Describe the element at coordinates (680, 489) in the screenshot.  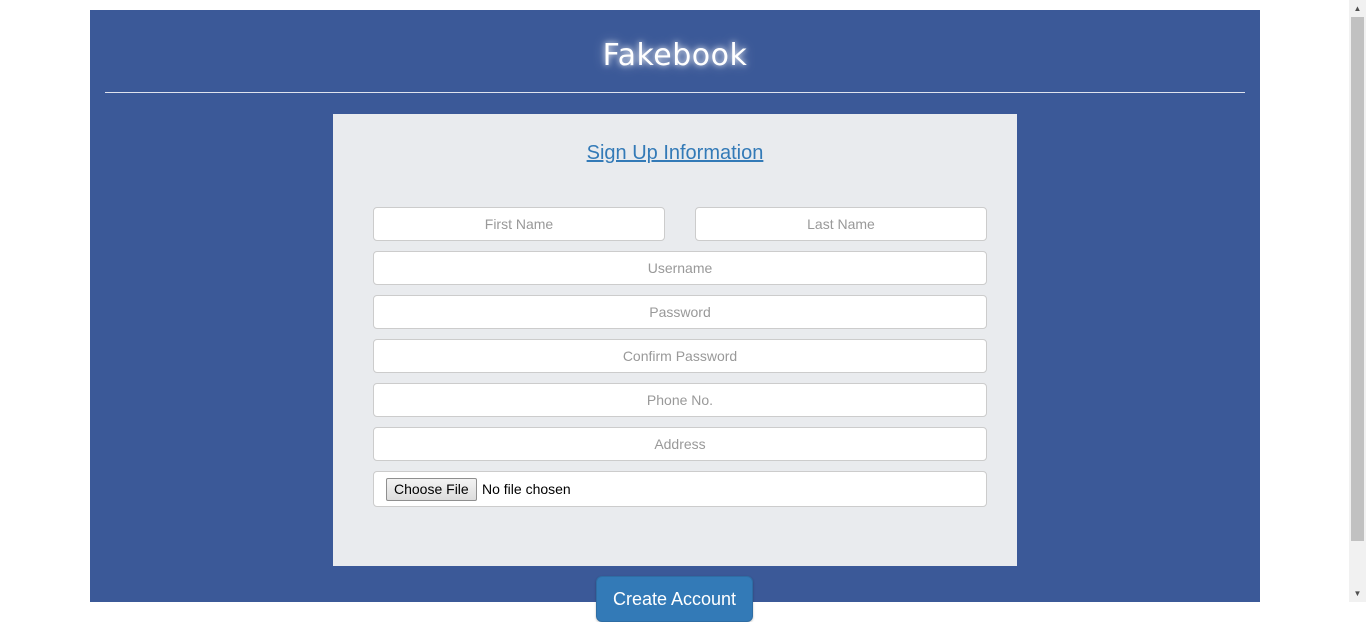
I see `profile-photo-upload: Choose File No file chosen` at that location.